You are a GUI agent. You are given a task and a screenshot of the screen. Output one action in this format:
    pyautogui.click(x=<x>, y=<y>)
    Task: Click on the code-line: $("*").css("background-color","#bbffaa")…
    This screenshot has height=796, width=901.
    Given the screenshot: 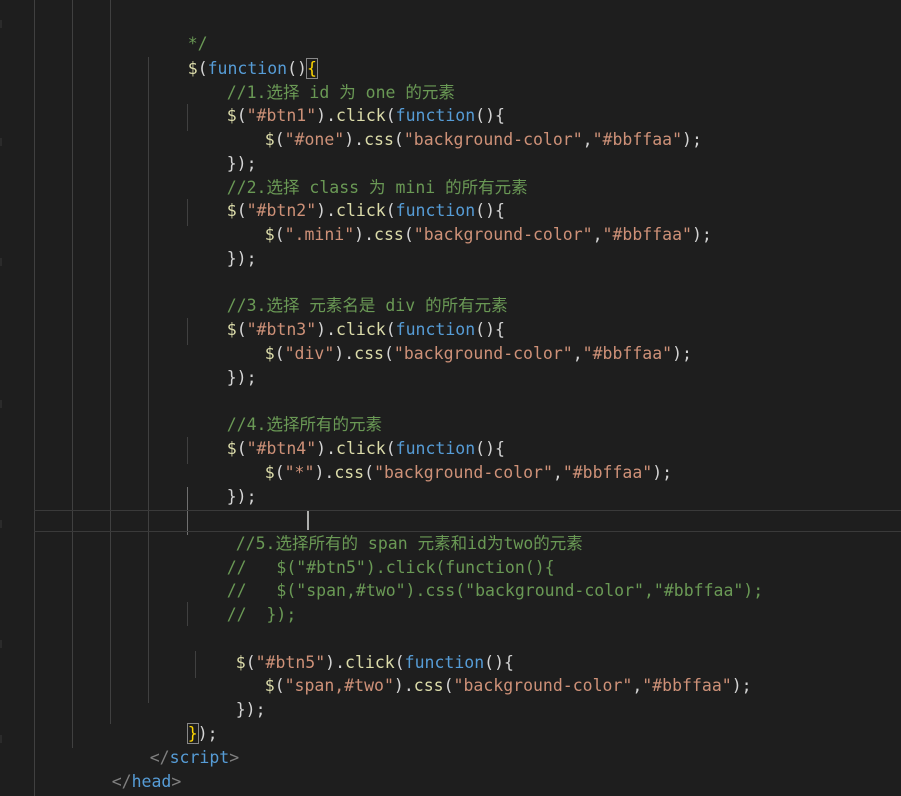 What is the action you would take?
    pyautogui.click(x=448, y=460)
    